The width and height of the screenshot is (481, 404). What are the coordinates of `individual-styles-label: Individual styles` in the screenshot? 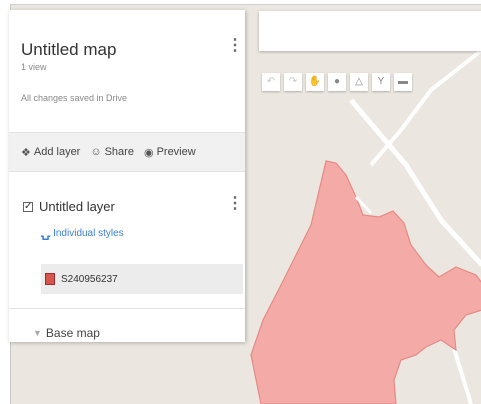 It's located at (88, 233).